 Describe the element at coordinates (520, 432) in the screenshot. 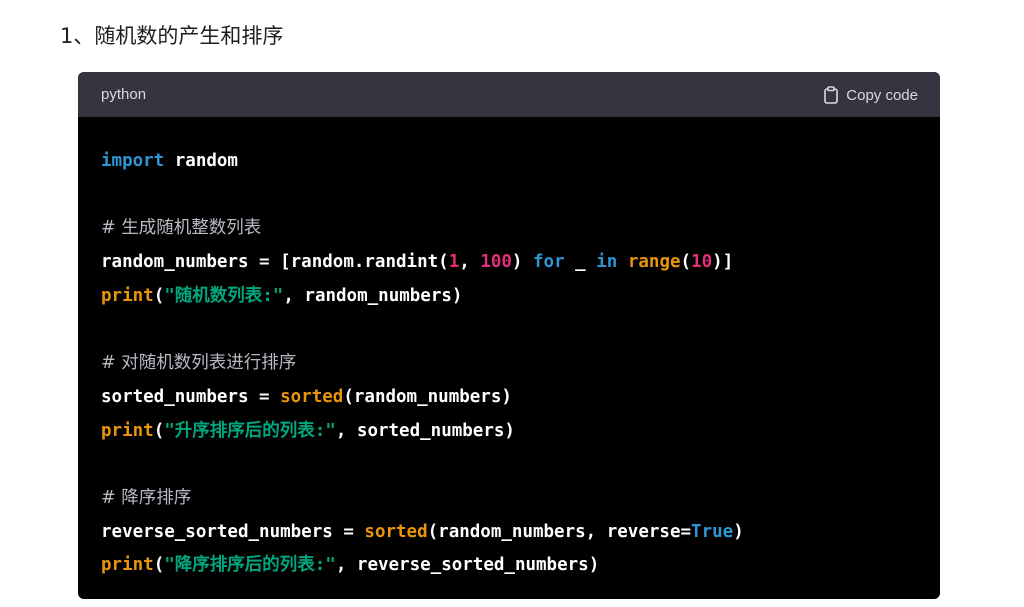

I see `code-line: print("升序排序后的列表:", sorted_numbers)` at that location.